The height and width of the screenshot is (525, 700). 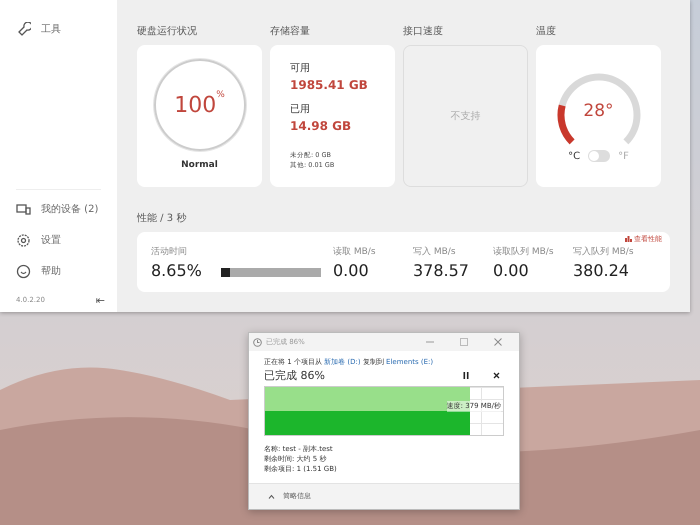 I want to click on health-status: Normal, so click(x=199, y=165).